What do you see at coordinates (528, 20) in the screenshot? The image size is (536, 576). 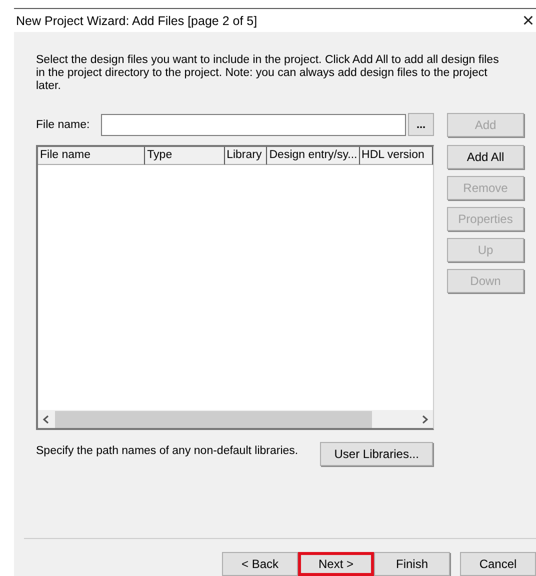 I see `close-button: ×` at bounding box center [528, 20].